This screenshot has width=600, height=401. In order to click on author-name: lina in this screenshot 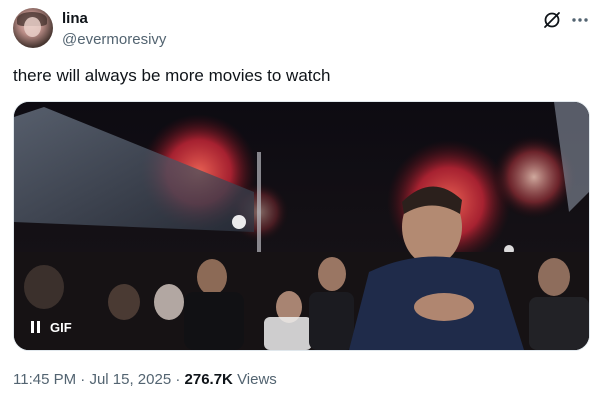, I will do `click(75, 18)`.